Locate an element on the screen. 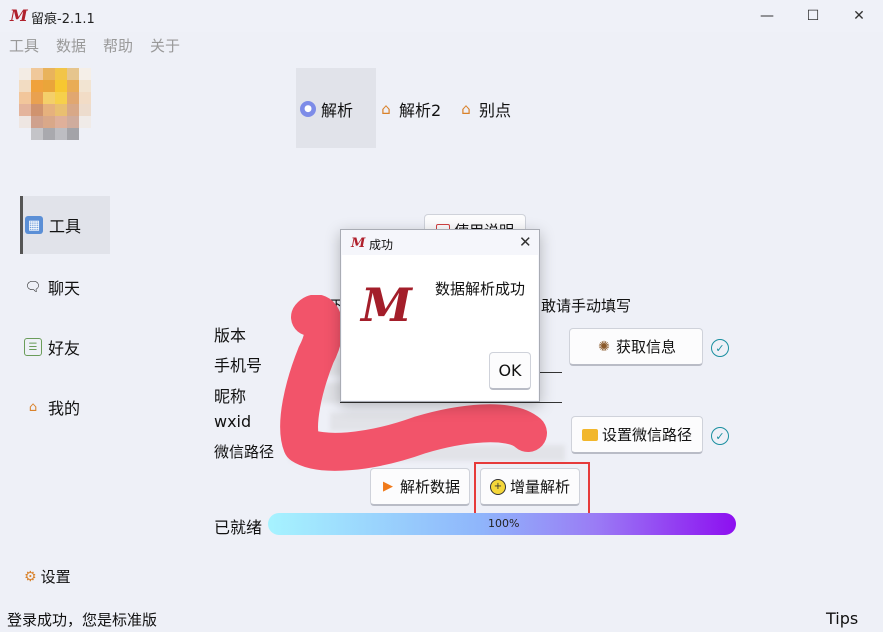  tab-dont-click: ⌂ 别点 is located at coordinates (484, 109).